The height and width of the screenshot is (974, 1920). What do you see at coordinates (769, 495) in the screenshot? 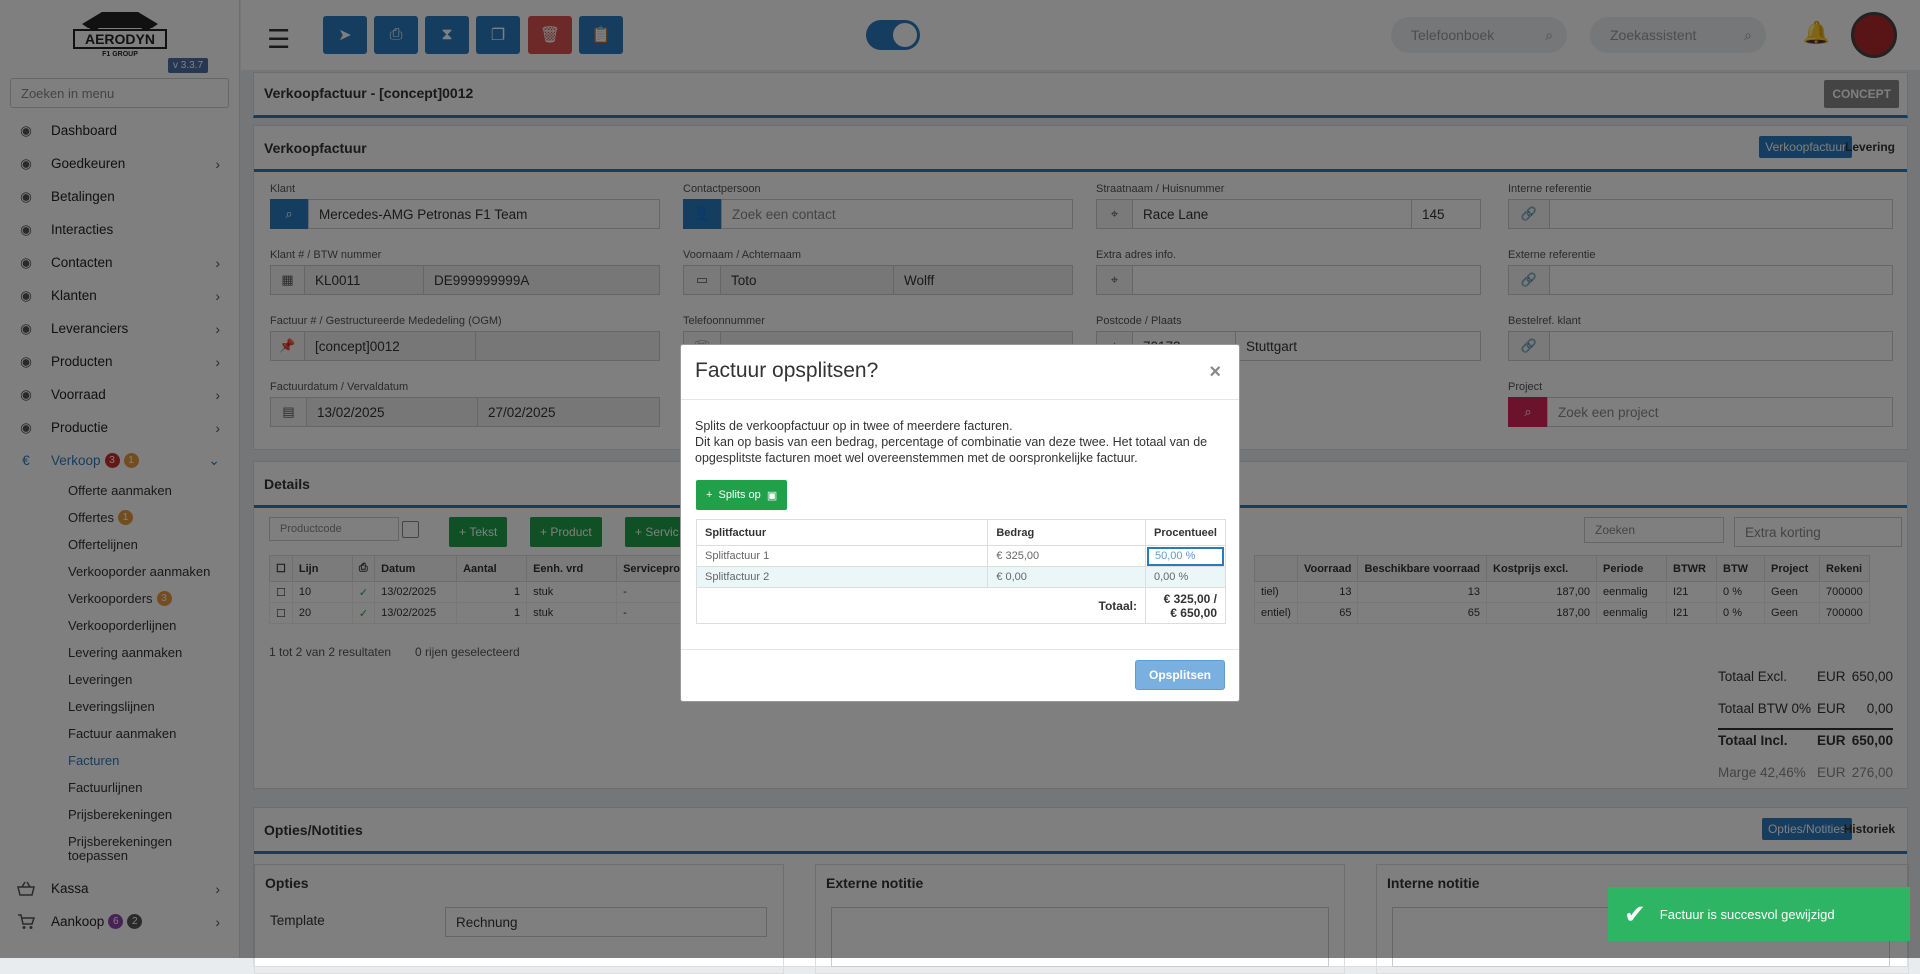
I see `clipboard-icon: ▣` at bounding box center [769, 495].